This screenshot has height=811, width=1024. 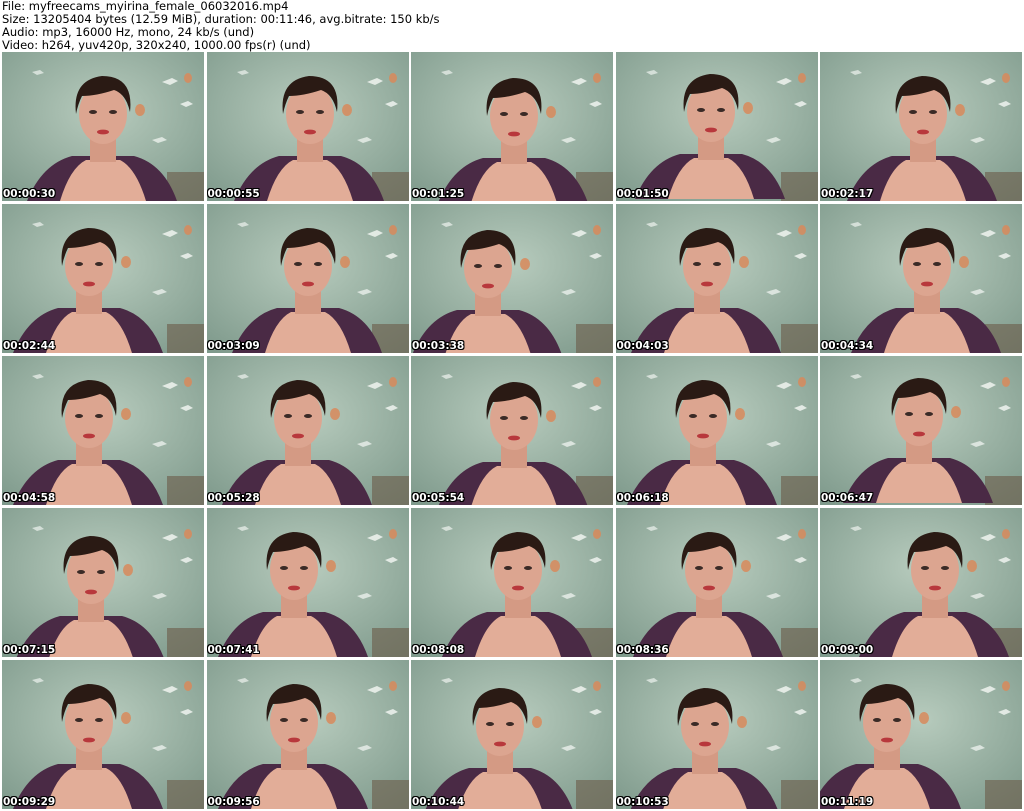 I want to click on video-thumbnail: 00:02:44, so click(x=103, y=278).